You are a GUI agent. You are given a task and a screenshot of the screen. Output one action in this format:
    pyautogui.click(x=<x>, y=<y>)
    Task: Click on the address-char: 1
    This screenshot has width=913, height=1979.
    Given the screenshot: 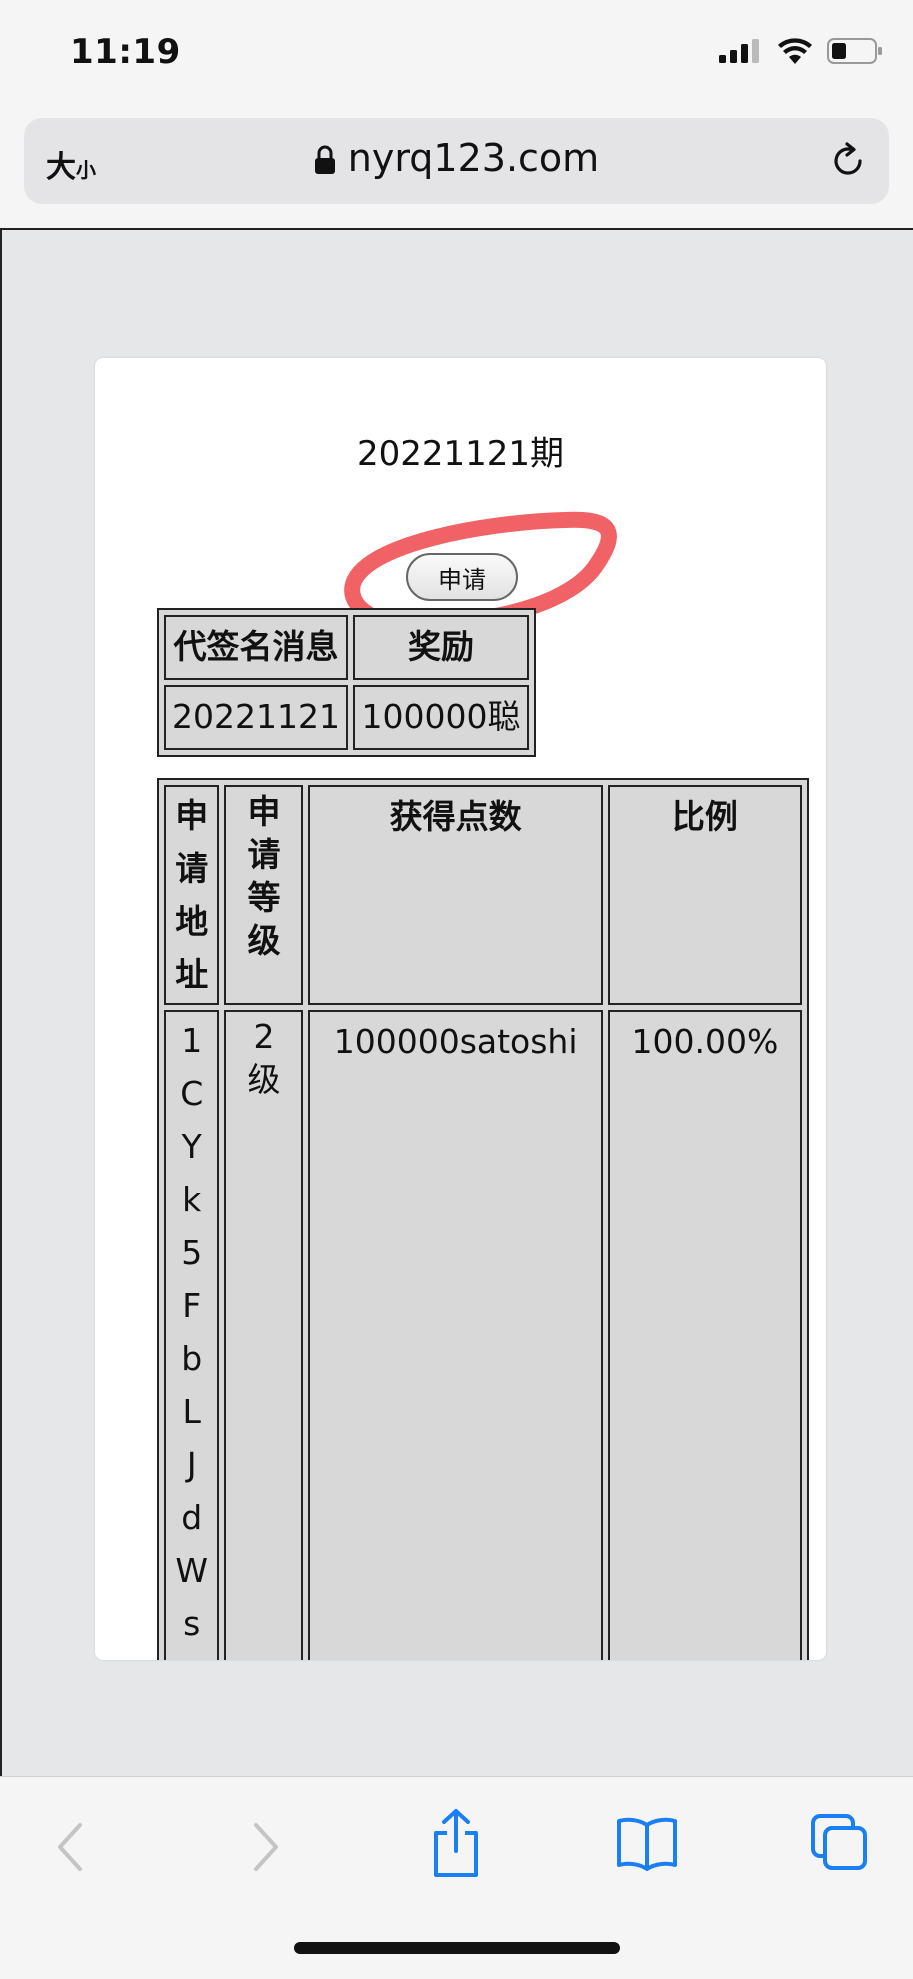 What is the action you would take?
    pyautogui.click(x=192, y=1040)
    